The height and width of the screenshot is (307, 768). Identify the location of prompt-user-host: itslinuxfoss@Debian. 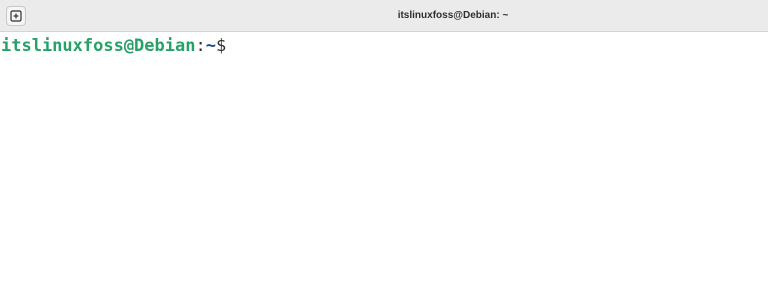
(98, 46).